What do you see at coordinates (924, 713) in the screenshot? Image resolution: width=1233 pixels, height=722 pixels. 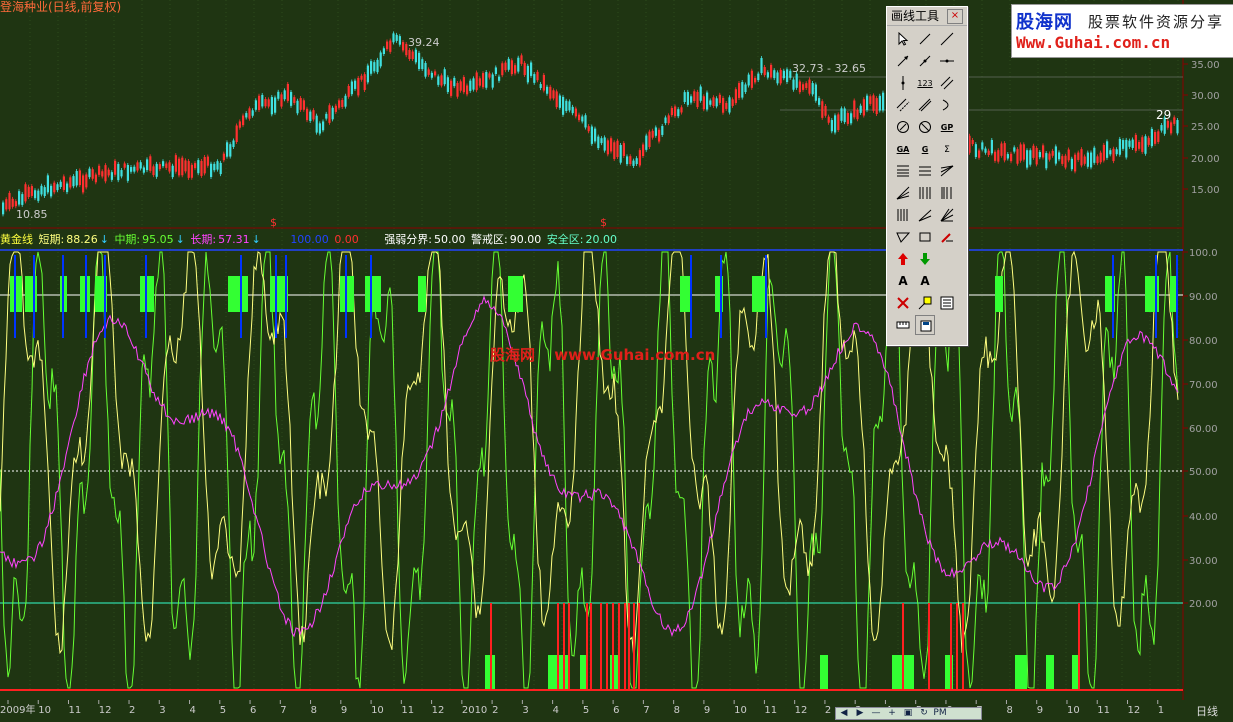 I see `refresh-button: ↻` at bounding box center [924, 713].